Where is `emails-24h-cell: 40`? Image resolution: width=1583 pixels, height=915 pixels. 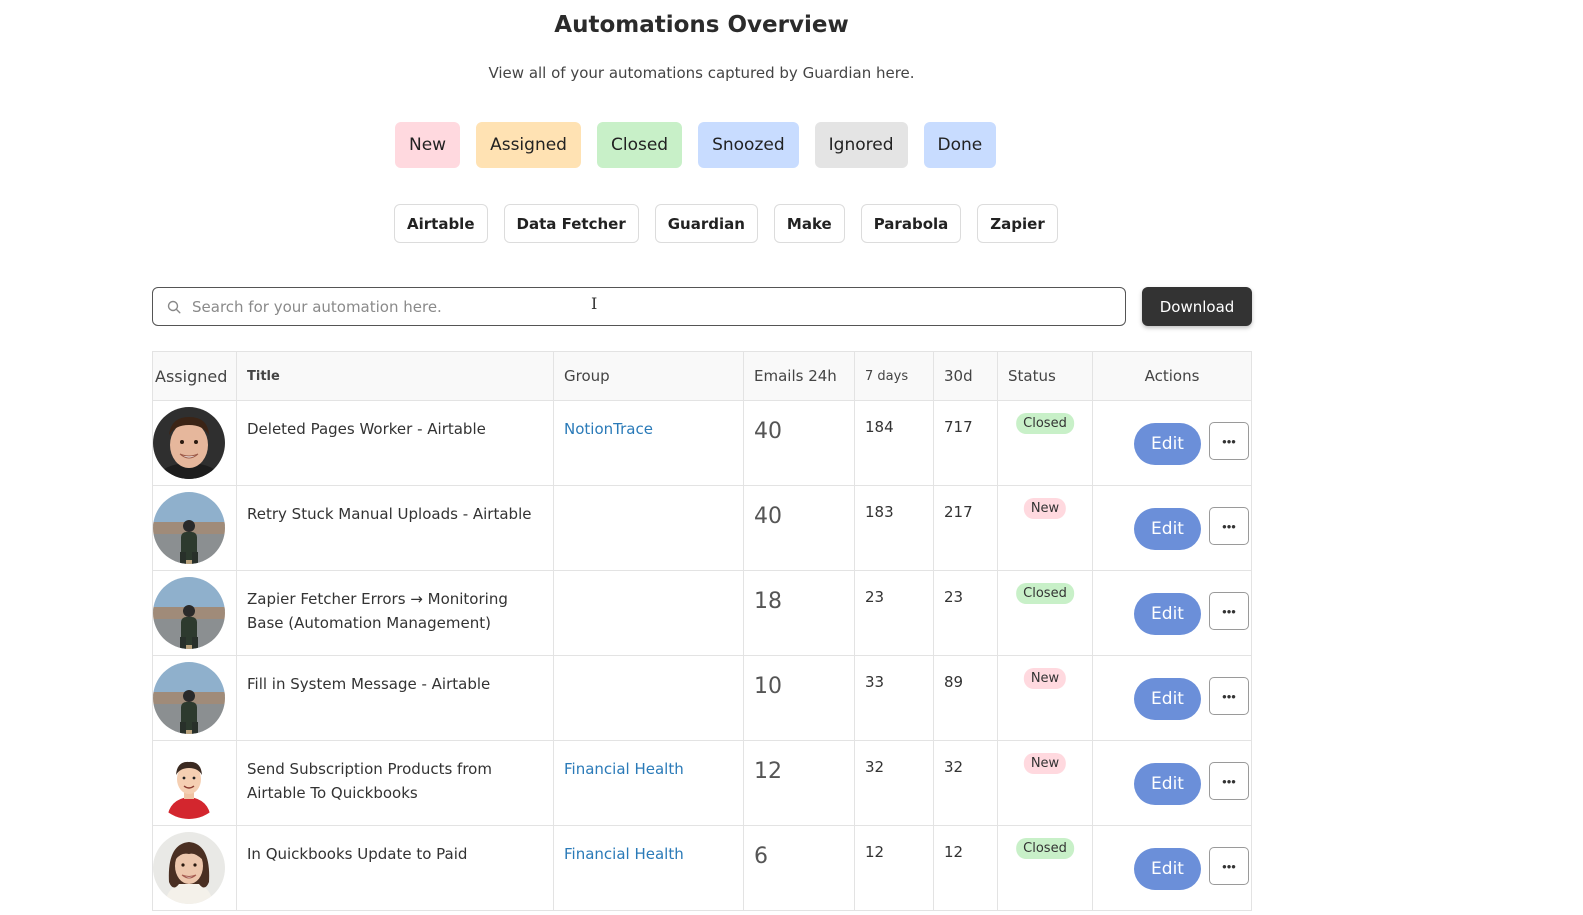 emails-24h-cell: 40 is located at coordinates (799, 443).